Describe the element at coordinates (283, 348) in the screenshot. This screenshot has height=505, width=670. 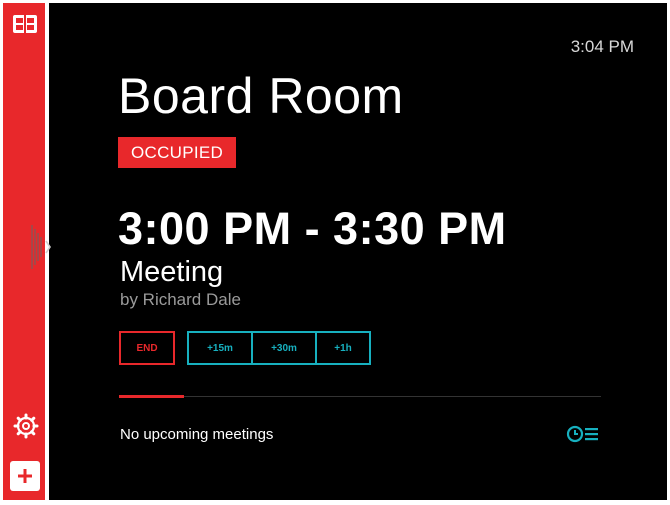
I see `extend-30m-button: +30m` at that location.